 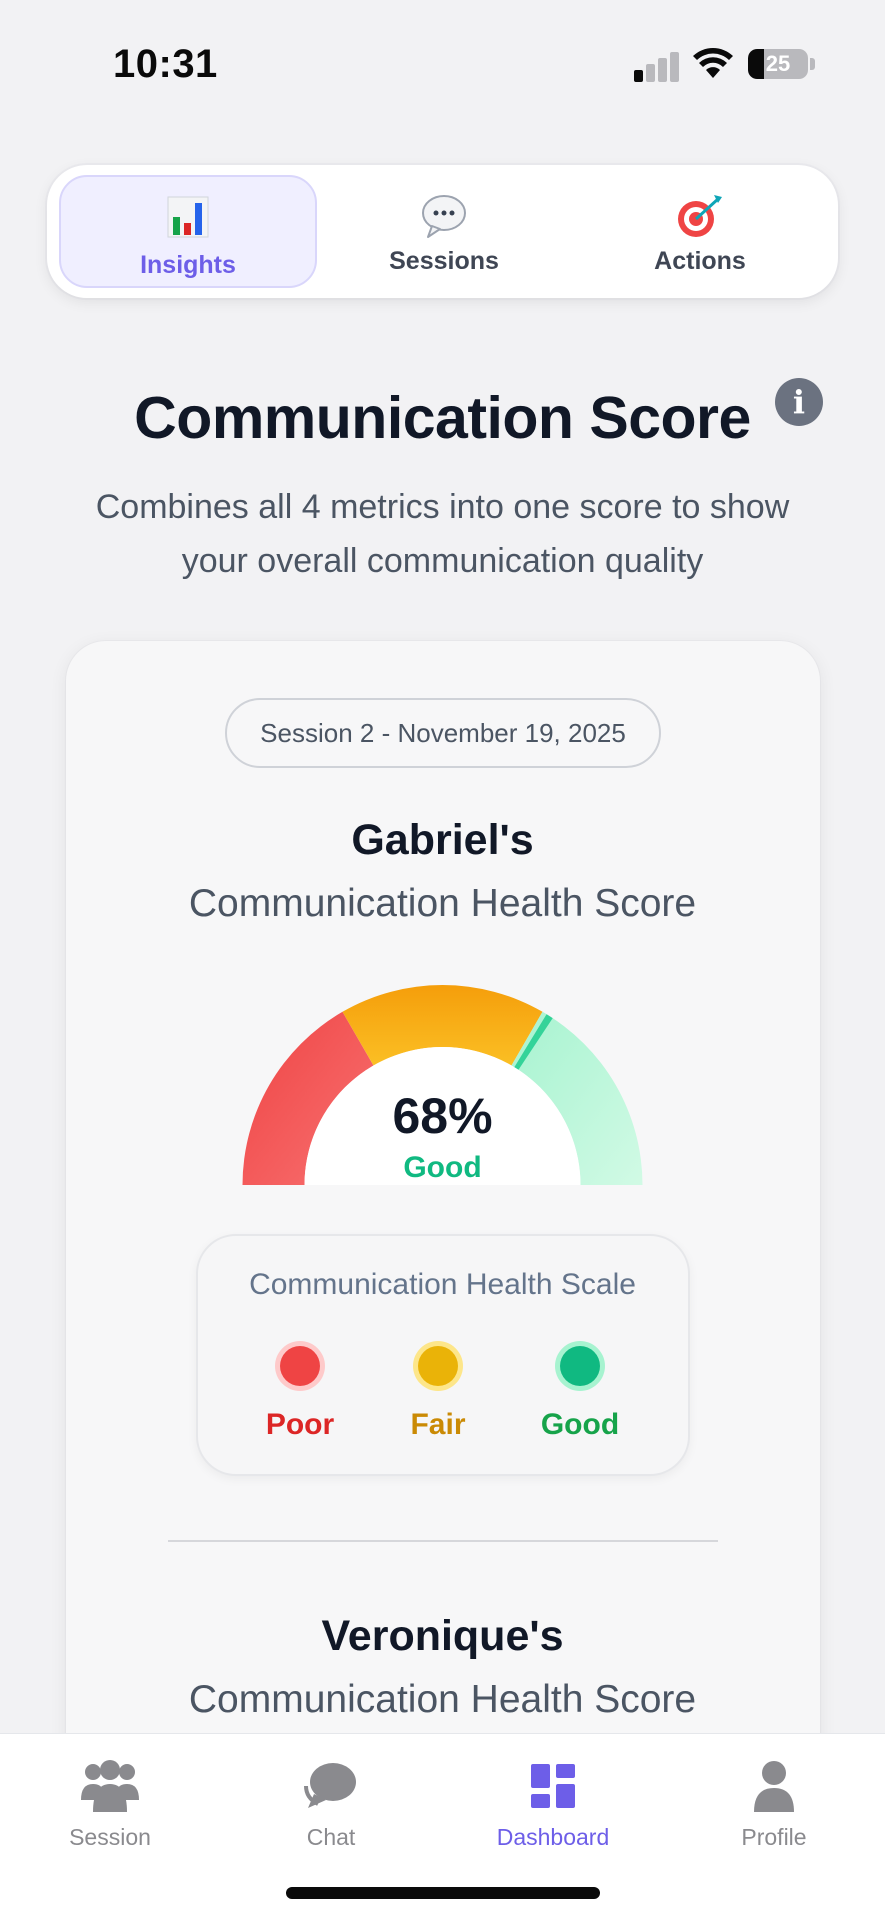 What do you see at coordinates (330, 1785) in the screenshot?
I see `chat-bubble-icon` at bounding box center [330, 1785].